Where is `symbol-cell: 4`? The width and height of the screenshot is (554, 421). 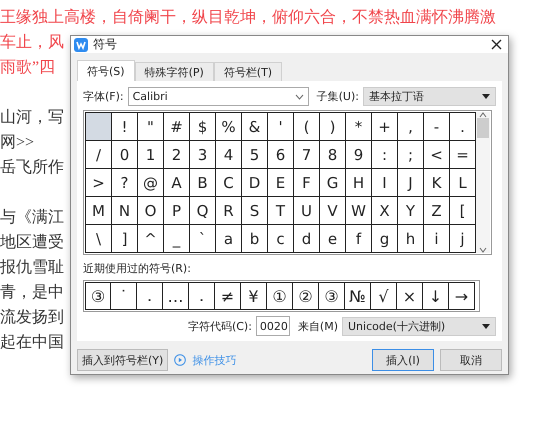
symbol-cell: 4 is located at coordinates (229, 155).